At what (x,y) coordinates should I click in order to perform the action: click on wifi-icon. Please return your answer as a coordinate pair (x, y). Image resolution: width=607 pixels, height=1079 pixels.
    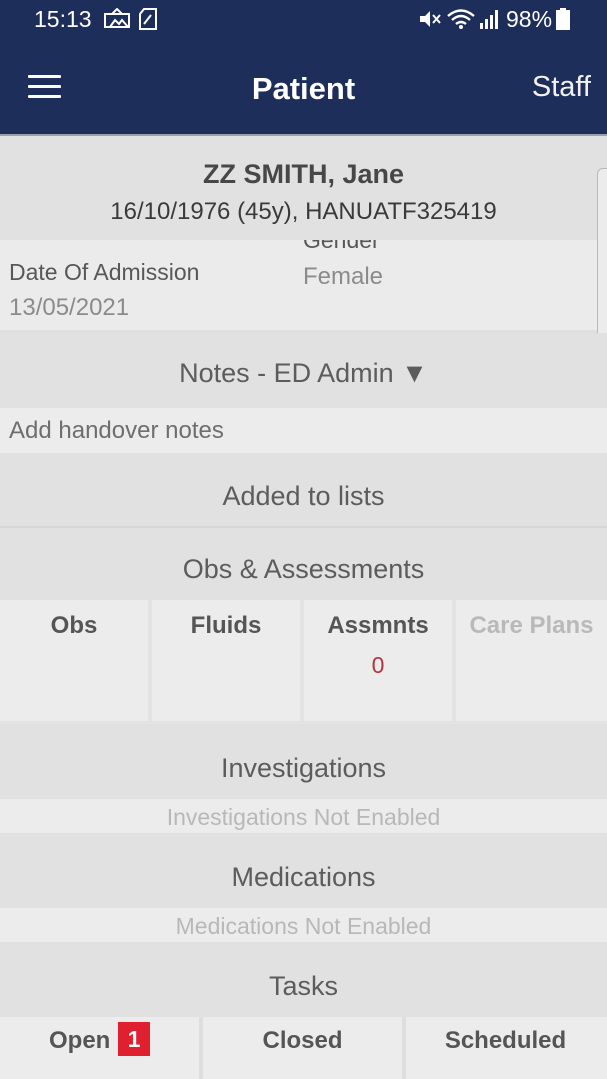
    Looking at the image, I should click on (461, 19).